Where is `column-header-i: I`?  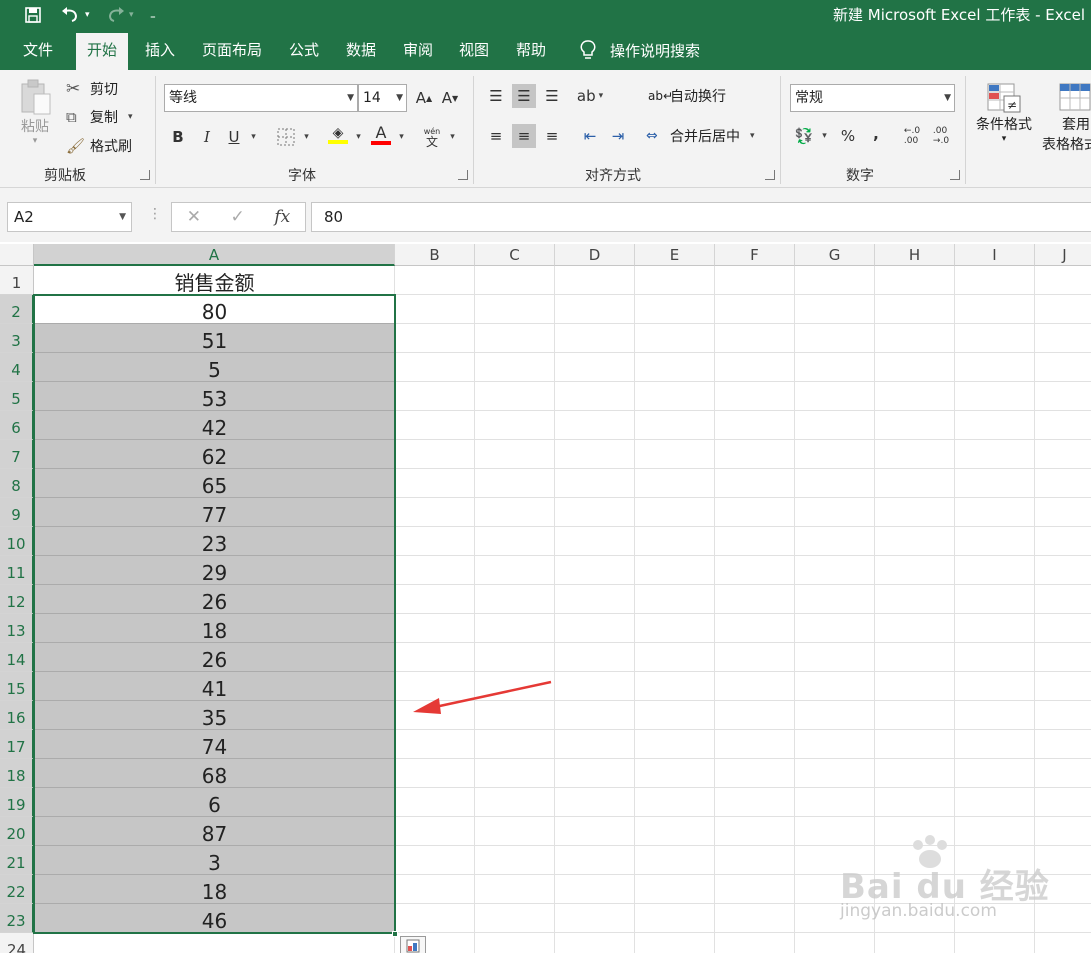
column-header-i: I is located at coordinates (995, 255).